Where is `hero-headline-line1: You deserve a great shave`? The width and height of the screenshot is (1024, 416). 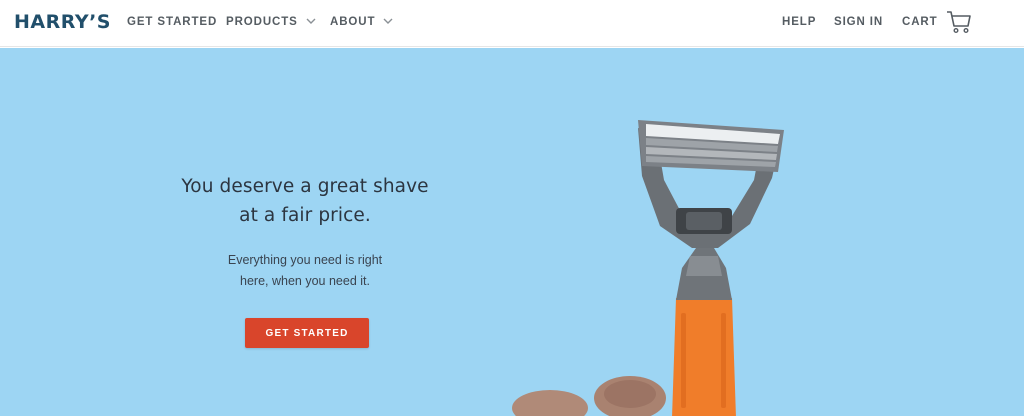
hero-headline-line1: You deserve a great shave is located at coordinates (305, 186).